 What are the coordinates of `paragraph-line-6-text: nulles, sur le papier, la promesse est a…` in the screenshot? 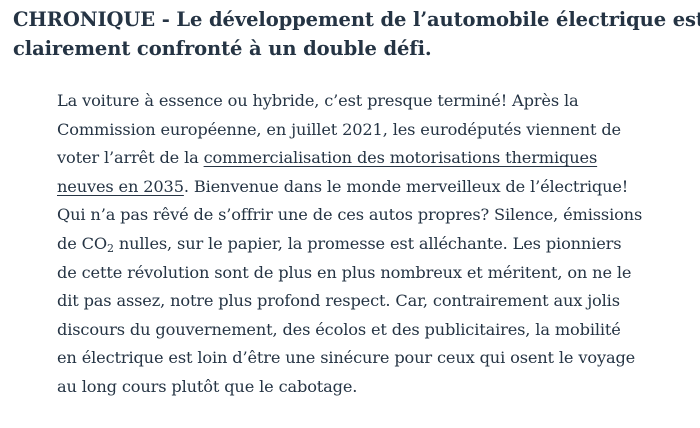 It's located at (367, 243).